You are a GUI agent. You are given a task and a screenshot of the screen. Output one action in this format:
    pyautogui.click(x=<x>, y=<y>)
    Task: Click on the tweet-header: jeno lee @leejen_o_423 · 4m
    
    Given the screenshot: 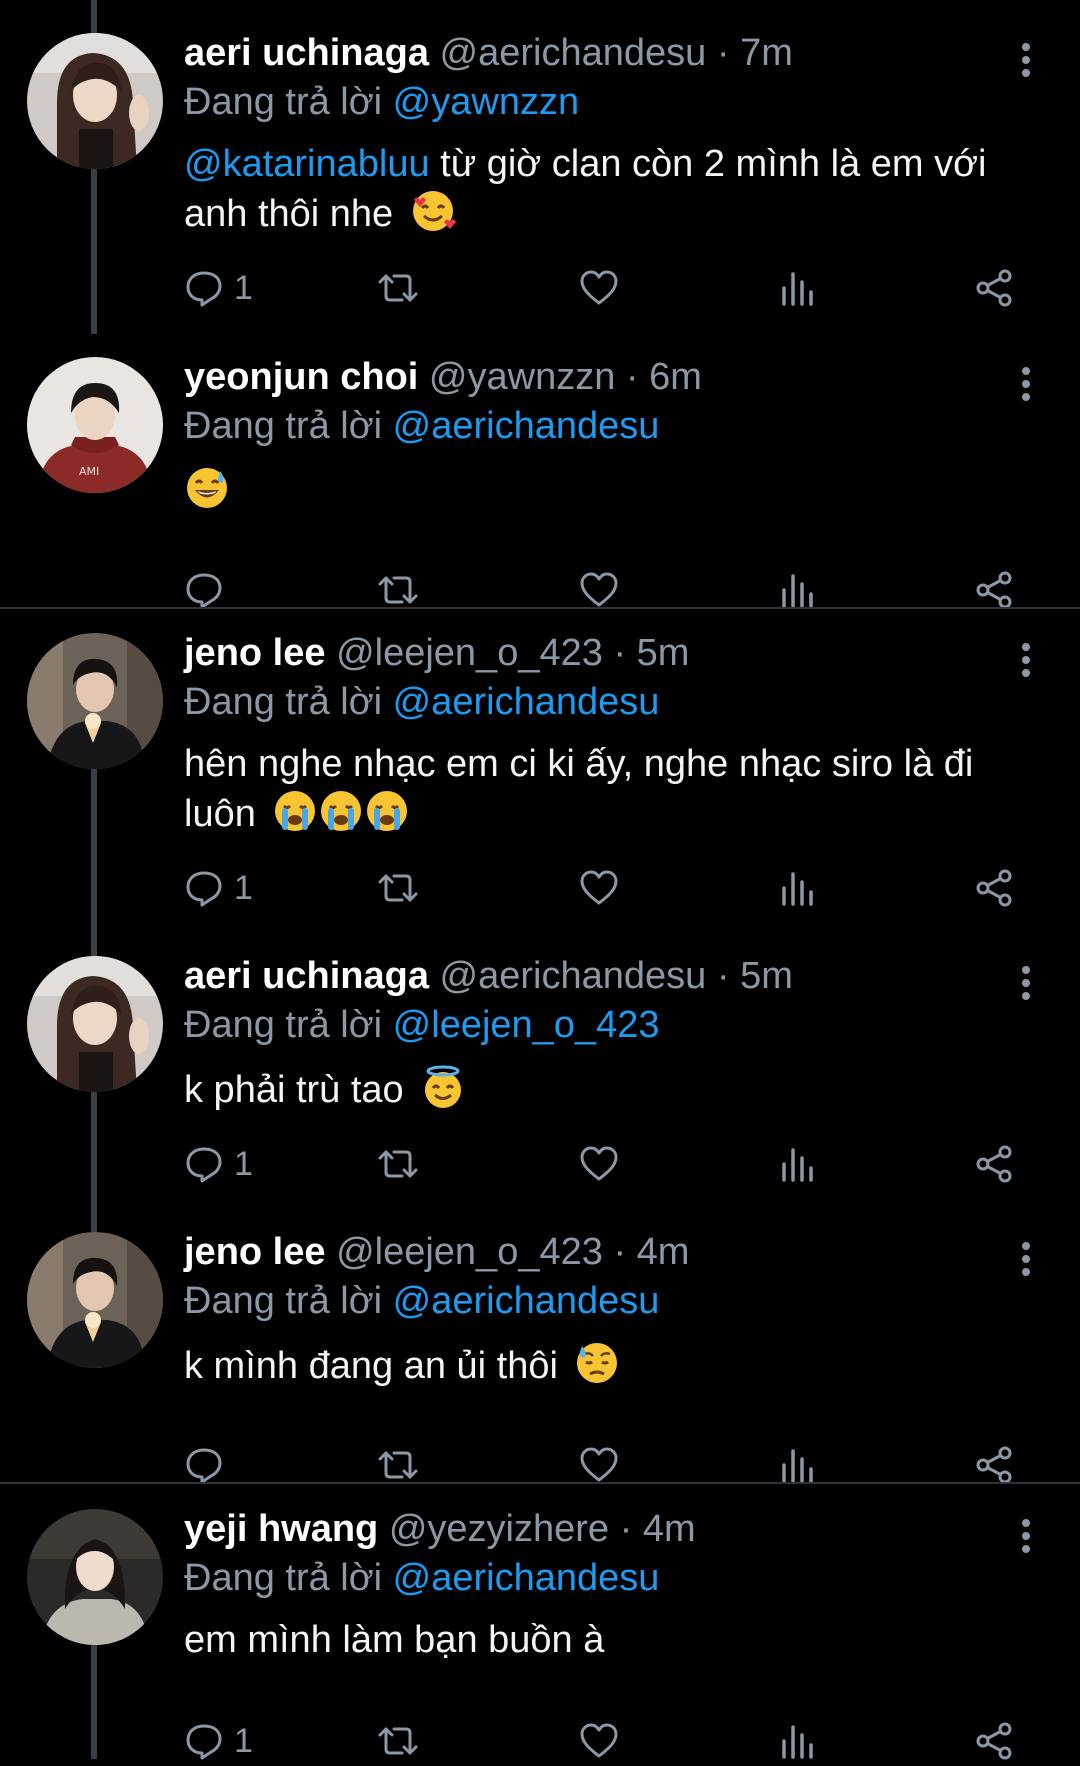 What is the action you would take?
    pyautogui.click(x=577, y=1252)
    